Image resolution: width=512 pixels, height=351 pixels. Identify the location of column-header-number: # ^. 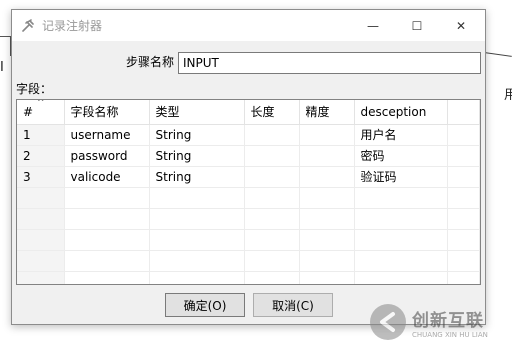
(41, 112).